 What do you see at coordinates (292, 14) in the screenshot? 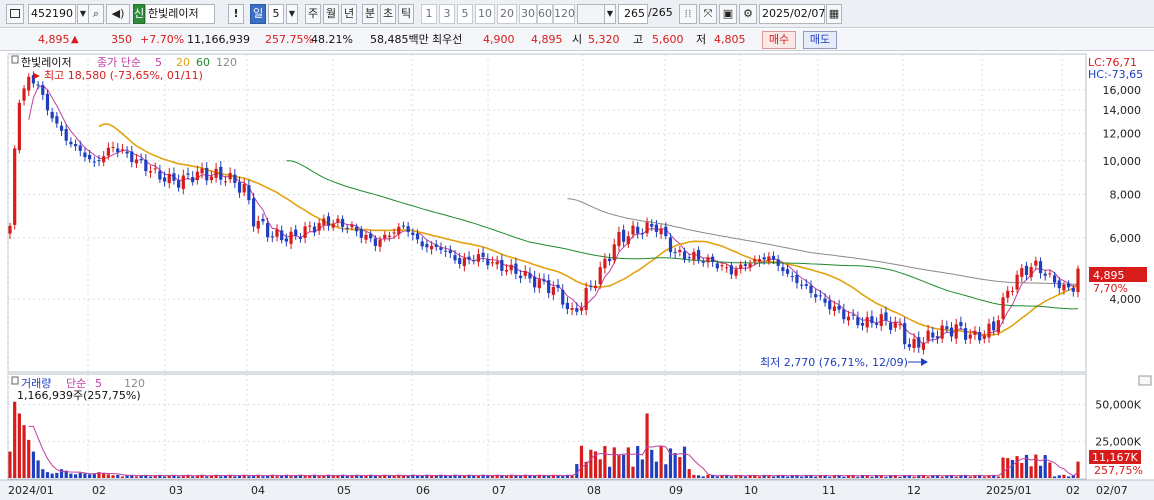
I see `period-dropdown-icon: ▼` at bounding box center [292, 14].